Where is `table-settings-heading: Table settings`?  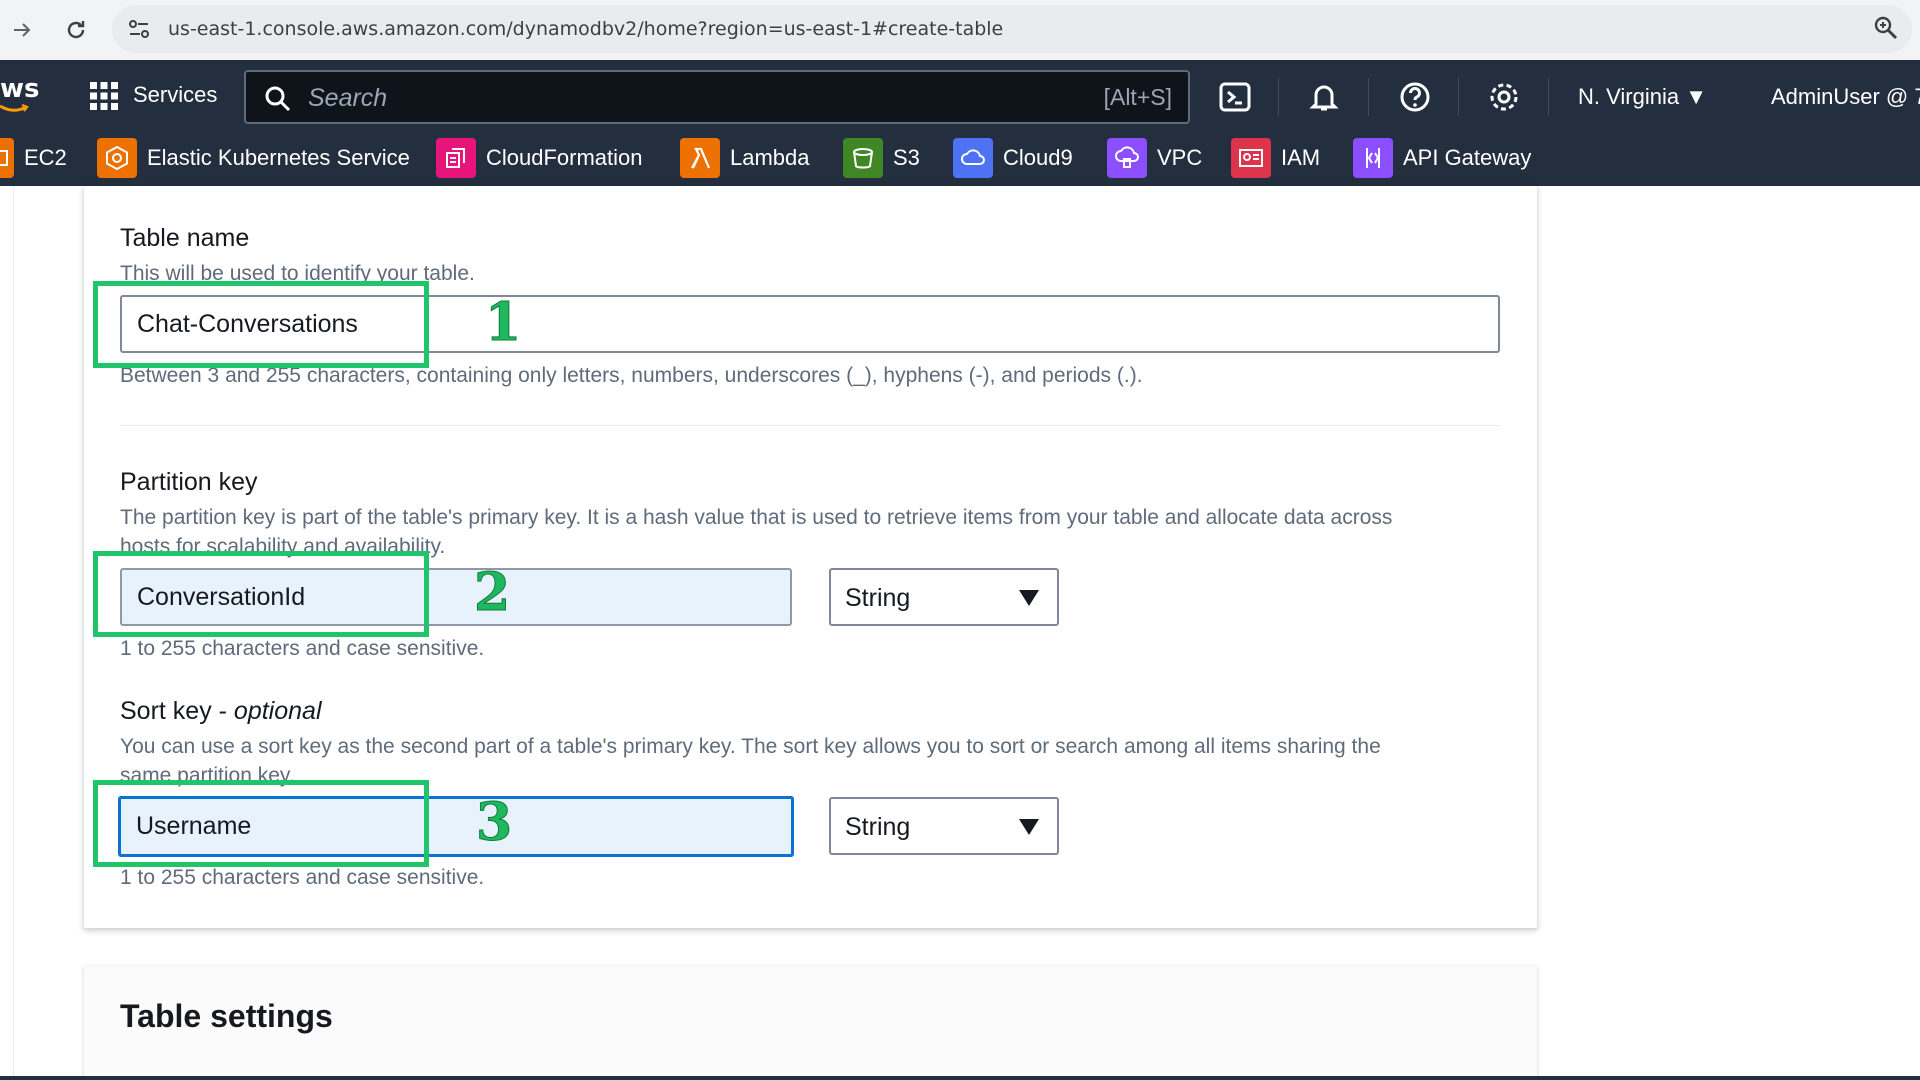 table-settings-heading: Table settings is located at coordinates (226, 1016).